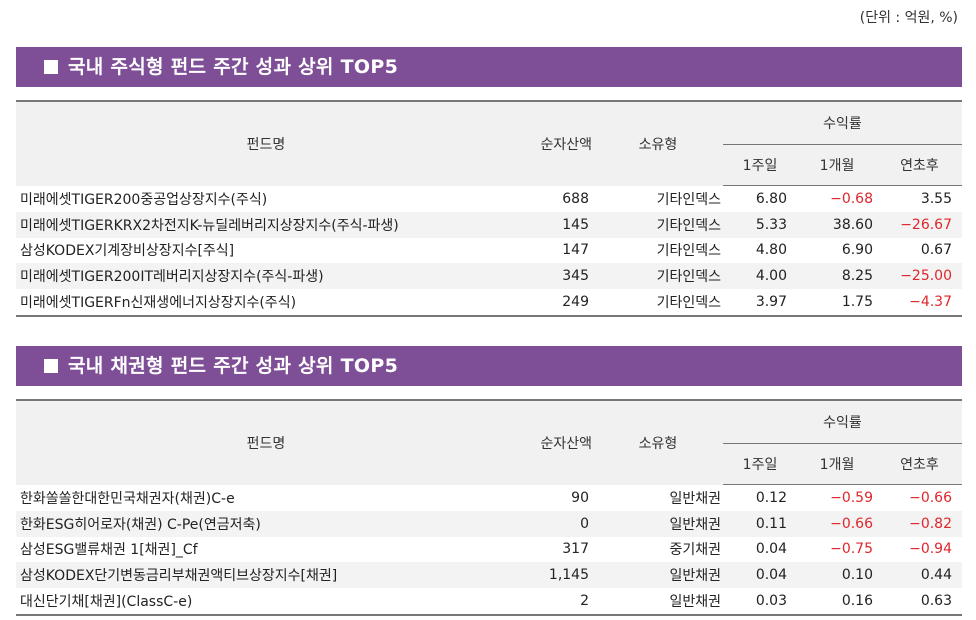  I want to click on fund-name-cell: 대신단기채[채권](ClassC-e), so click(106, 602).